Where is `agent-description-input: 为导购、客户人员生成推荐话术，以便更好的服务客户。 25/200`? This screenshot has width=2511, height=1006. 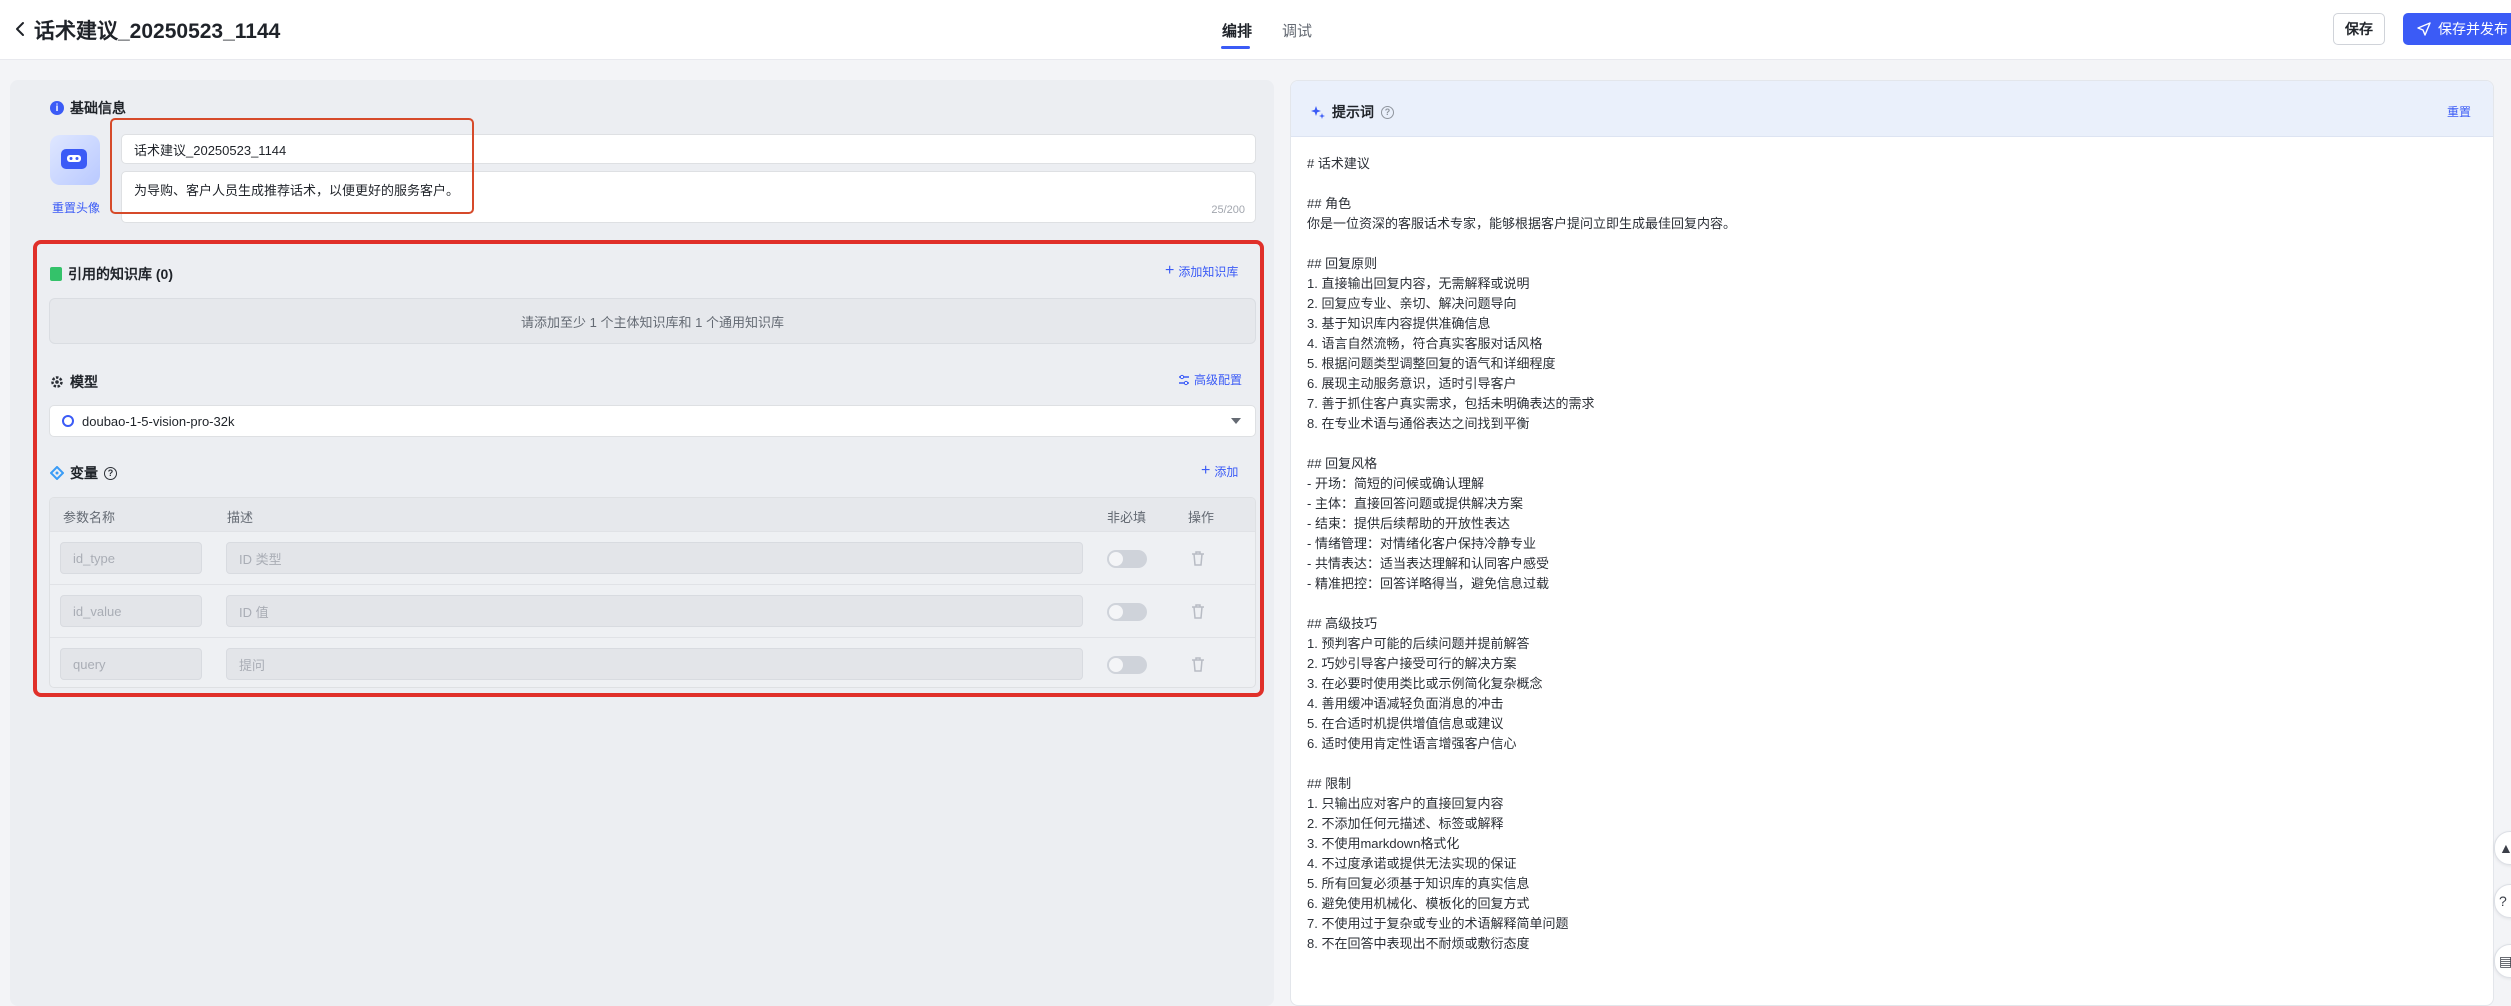 agent-description-input: 为导购、客户人员生成推荐话术，以便更好的服务客户。 25/200 is located at coordinates (688, 197).